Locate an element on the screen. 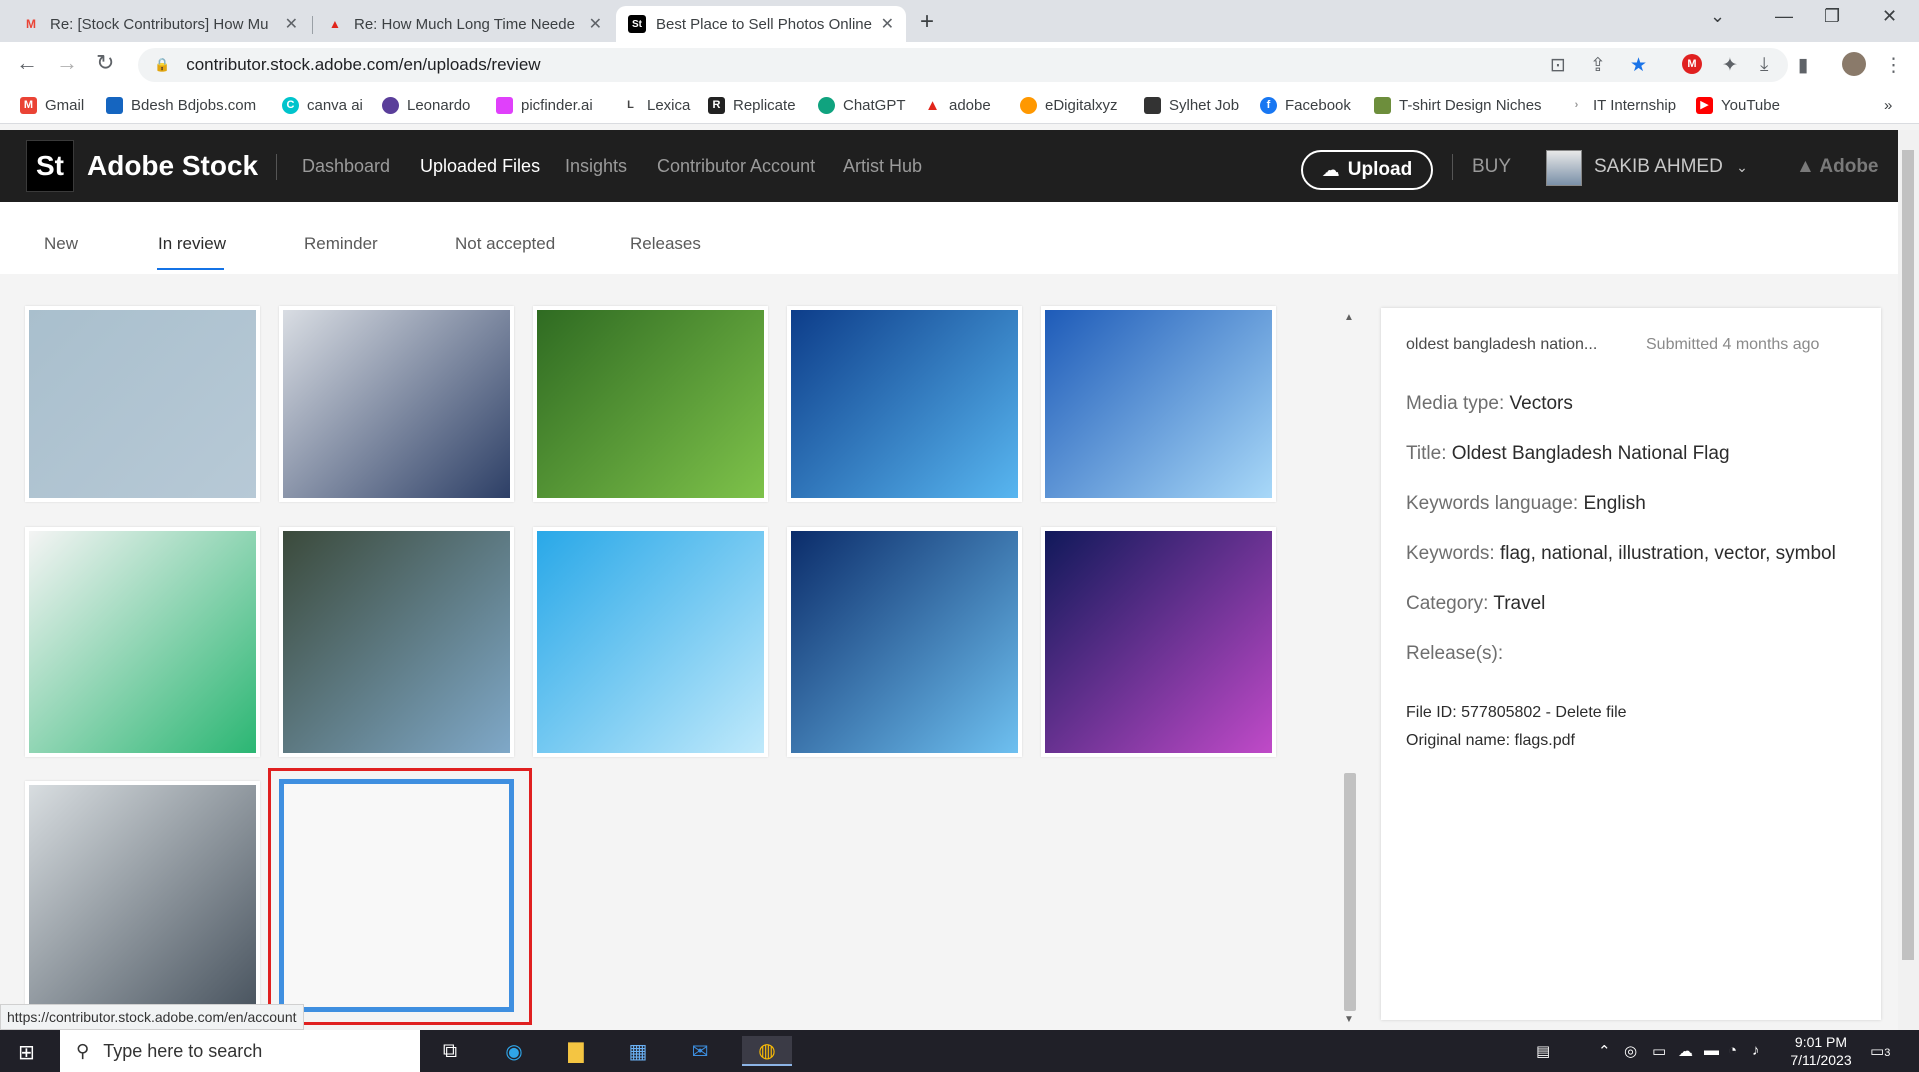 This screenshot has width=1919, height=1072. extensions-puzzle-icon: ✦ is located at coordinates (1730, 65).